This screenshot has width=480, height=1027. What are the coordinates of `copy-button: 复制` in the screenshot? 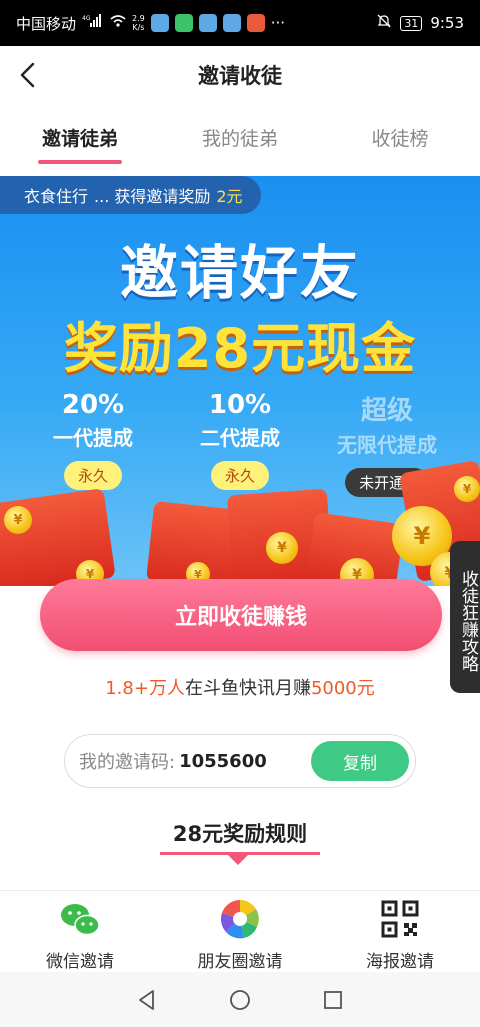 It's located at (360, 761).